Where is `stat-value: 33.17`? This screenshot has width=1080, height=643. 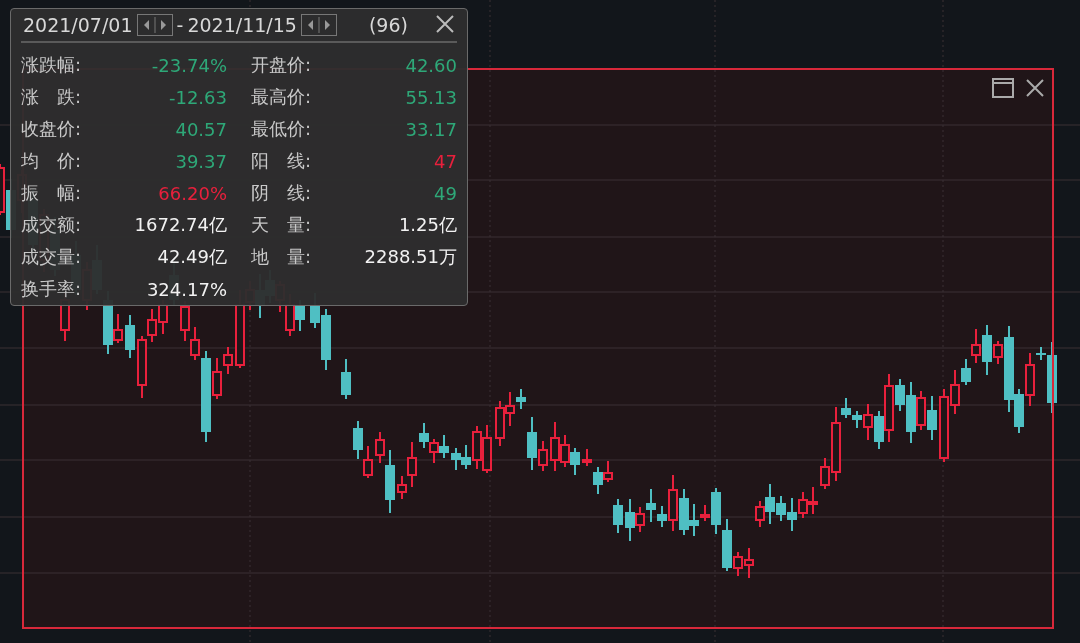 stat-value: 33.17 is located at coordinates (431, 129).